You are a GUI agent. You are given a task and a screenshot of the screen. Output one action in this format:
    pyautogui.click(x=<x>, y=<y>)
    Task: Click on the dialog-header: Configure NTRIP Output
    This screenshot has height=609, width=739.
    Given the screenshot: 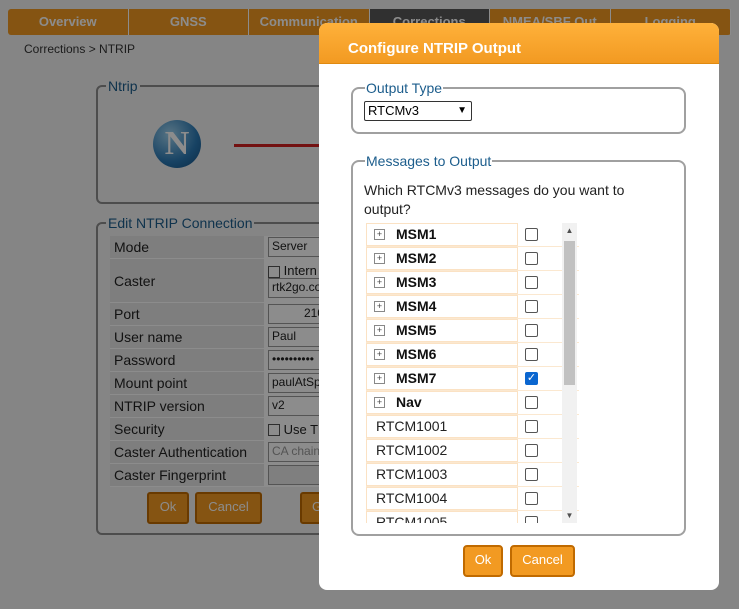 What is the action you would take?
    pyautogui.click(x=519, y=43)
    